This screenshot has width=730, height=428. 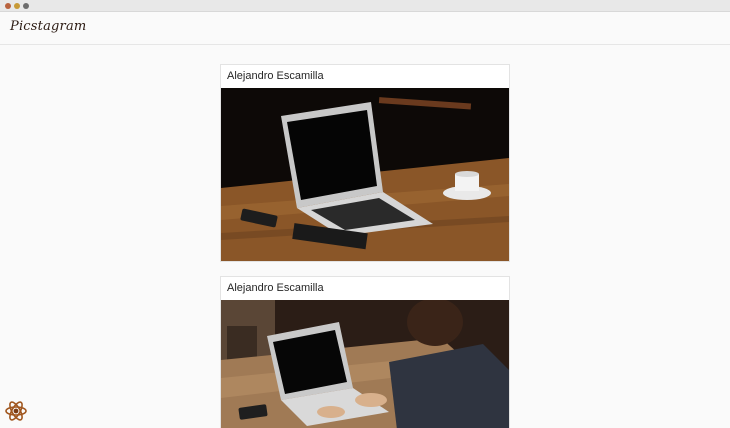 I want to click on close-window-button, so click(x=8, y=6).